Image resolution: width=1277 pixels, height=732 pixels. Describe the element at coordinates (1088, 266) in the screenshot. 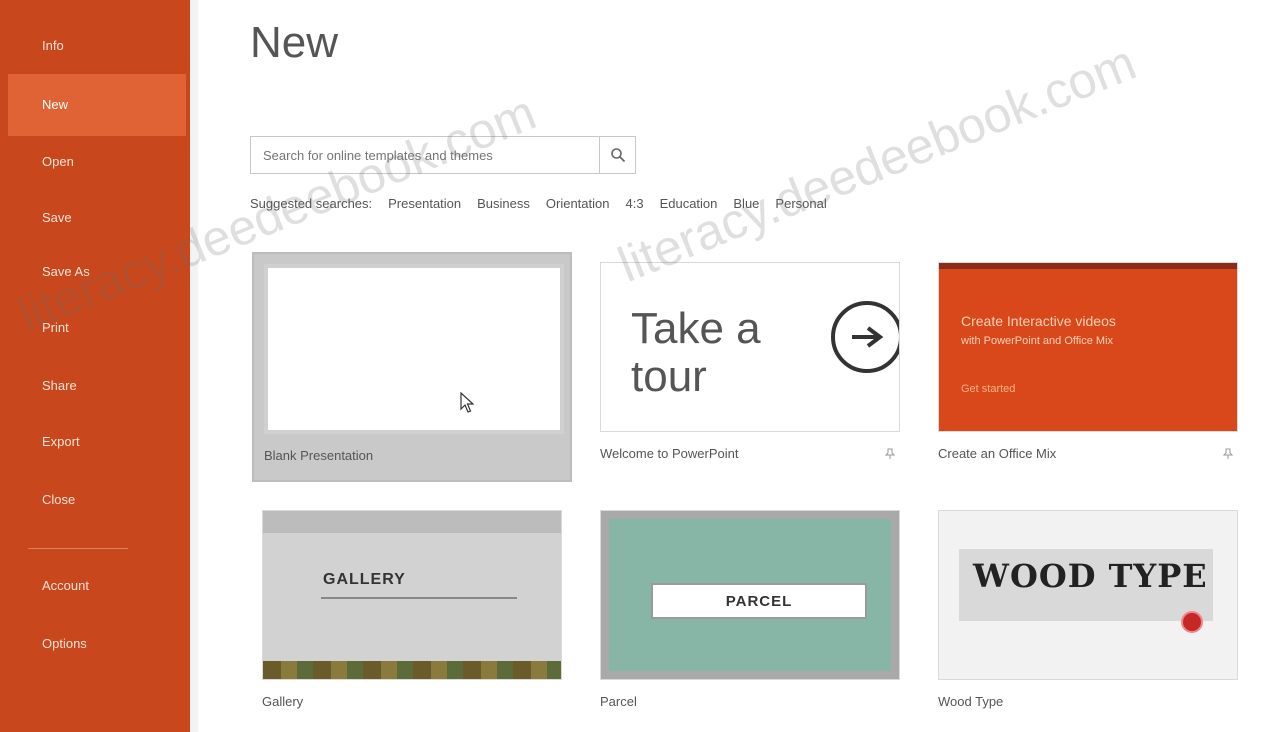

I see `thumbnail-top-bar` at that location.